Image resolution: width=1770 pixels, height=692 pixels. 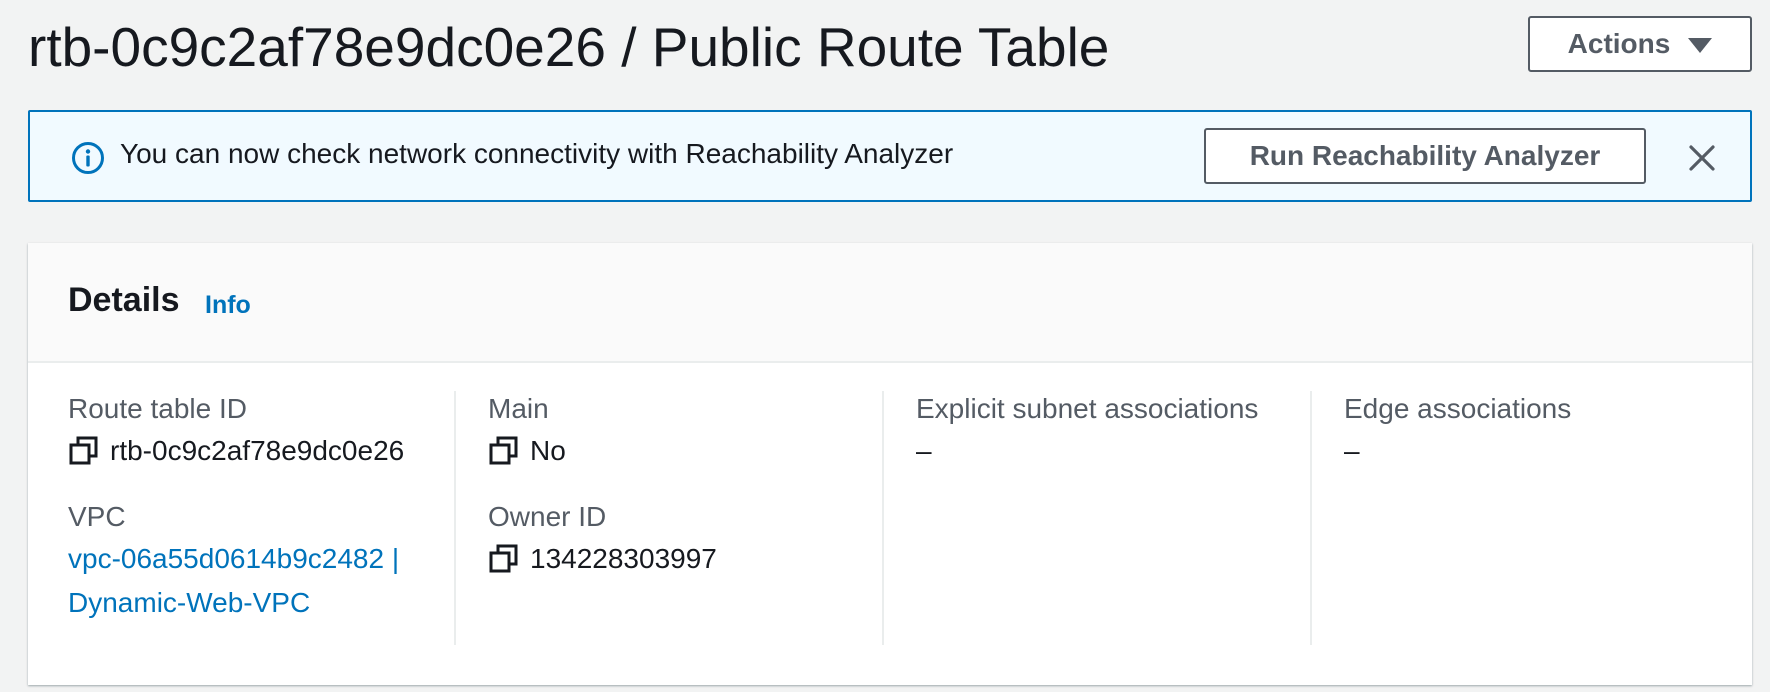 What do you see at coordinates (157, 408) in the screenshot?
I see `route-table-id-label: Route table ID` at bounding box center [157, 408].